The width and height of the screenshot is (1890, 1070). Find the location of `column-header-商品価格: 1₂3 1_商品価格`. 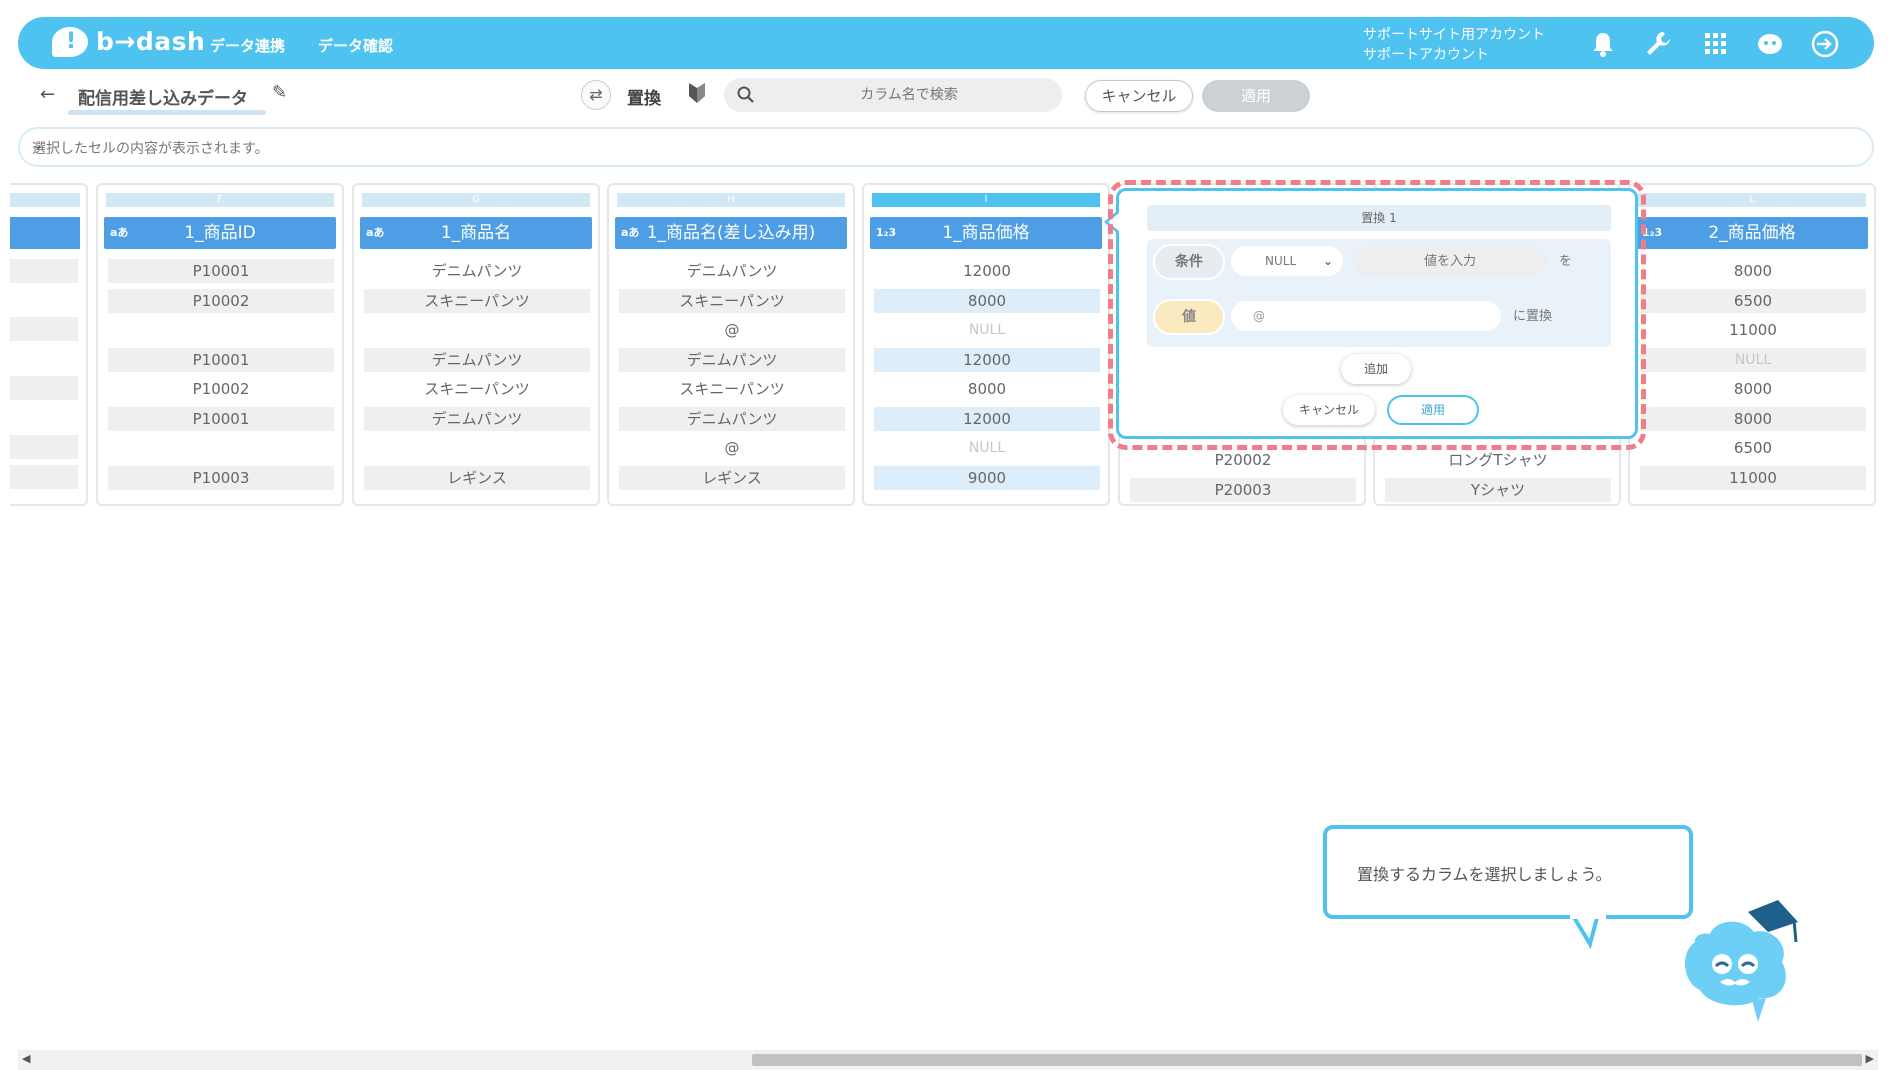

column-header-商品価格: 1₂3 1_商品価格 is located at coordinates (986, 233).